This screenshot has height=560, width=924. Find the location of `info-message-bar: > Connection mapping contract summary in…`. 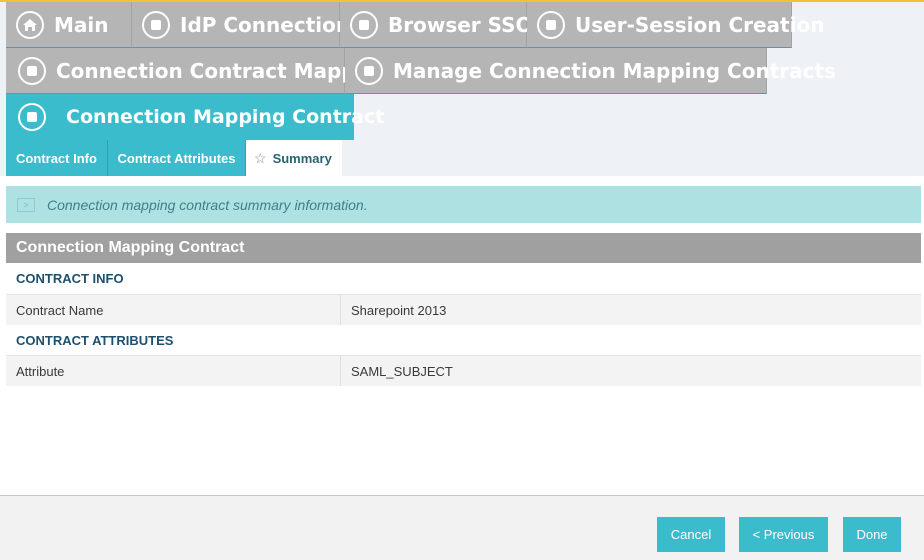

info-message-bar: > Connection mapping contract summary in… is located at coordinates (463, 204).